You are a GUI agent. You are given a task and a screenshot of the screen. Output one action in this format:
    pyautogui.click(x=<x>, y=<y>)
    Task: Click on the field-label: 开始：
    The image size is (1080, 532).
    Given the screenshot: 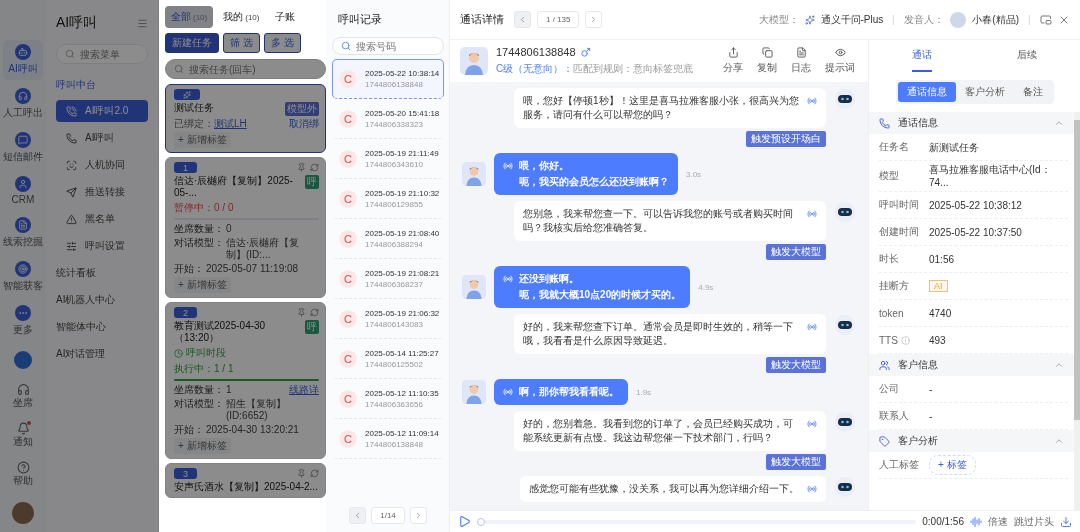 What is the action you would take?
    pyautogui.click(x=189, y=269)
    